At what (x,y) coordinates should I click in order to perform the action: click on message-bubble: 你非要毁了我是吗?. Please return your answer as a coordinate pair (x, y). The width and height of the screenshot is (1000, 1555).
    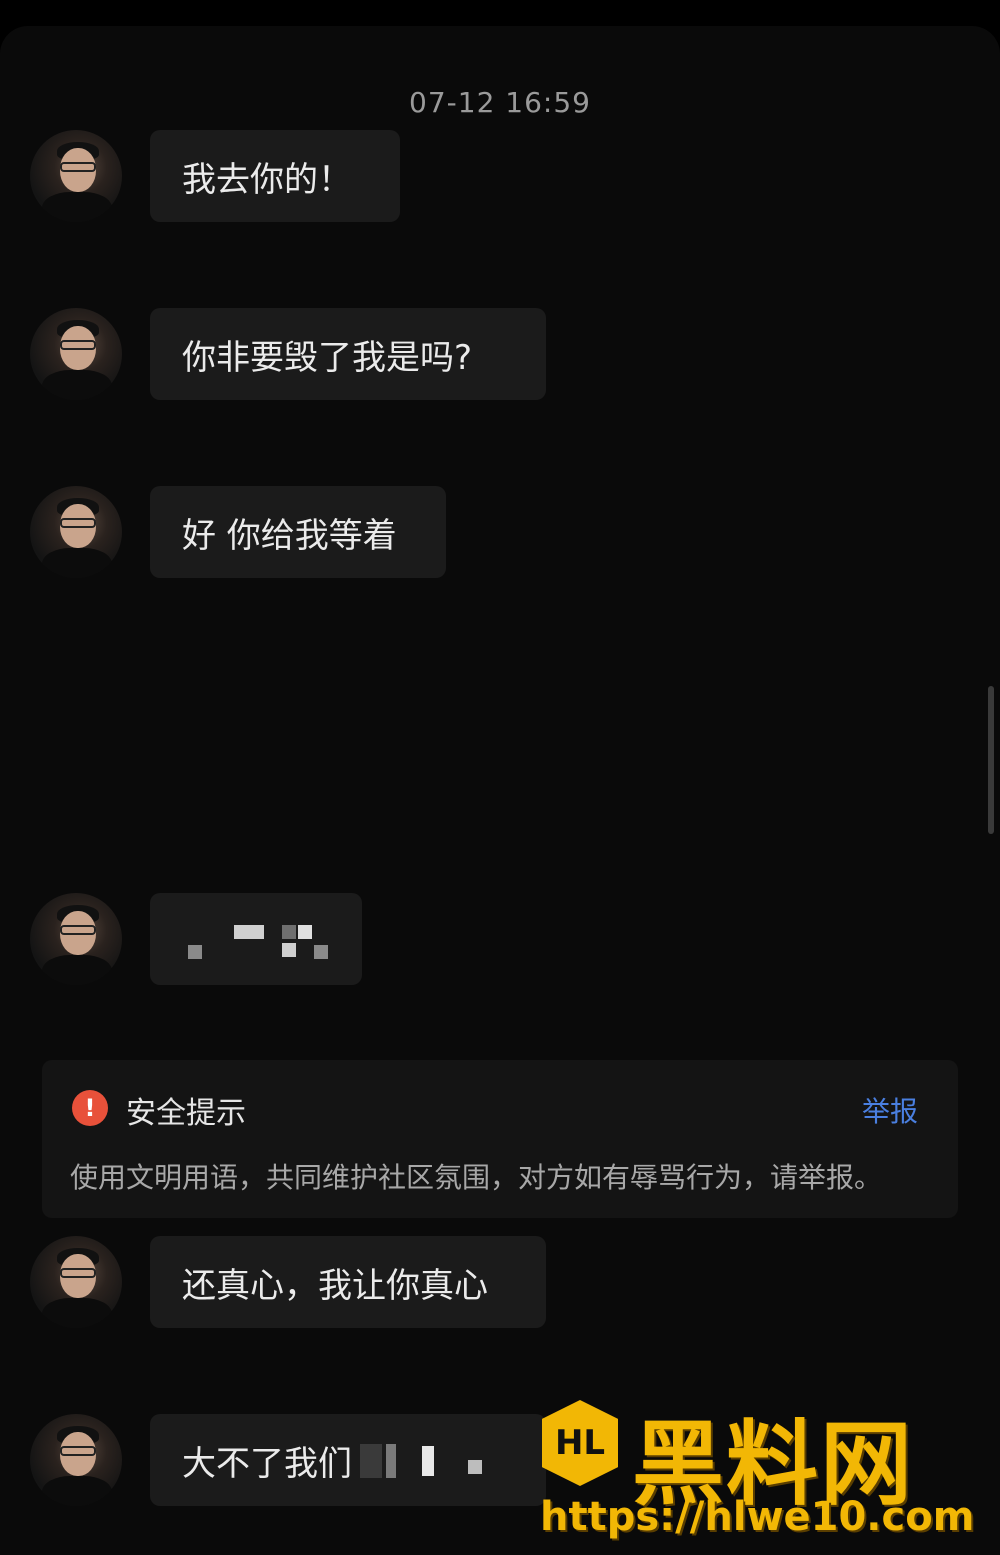
    Looking at the image, I should click on (348, 354).